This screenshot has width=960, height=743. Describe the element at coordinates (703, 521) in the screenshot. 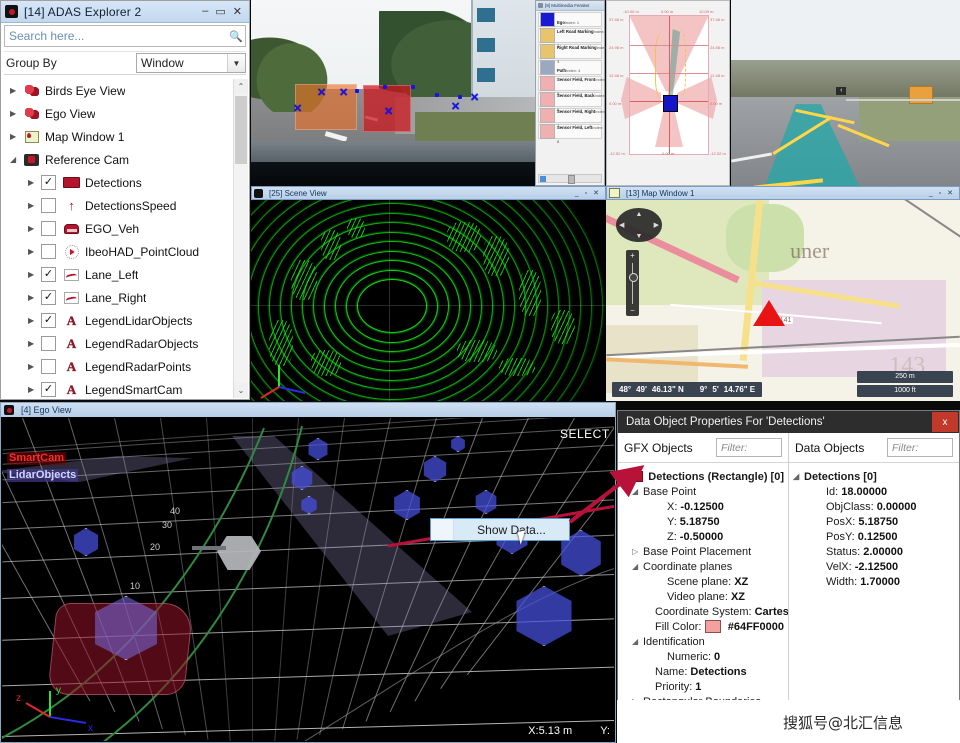

I see `property-row: Y: 5.18750` at that location.